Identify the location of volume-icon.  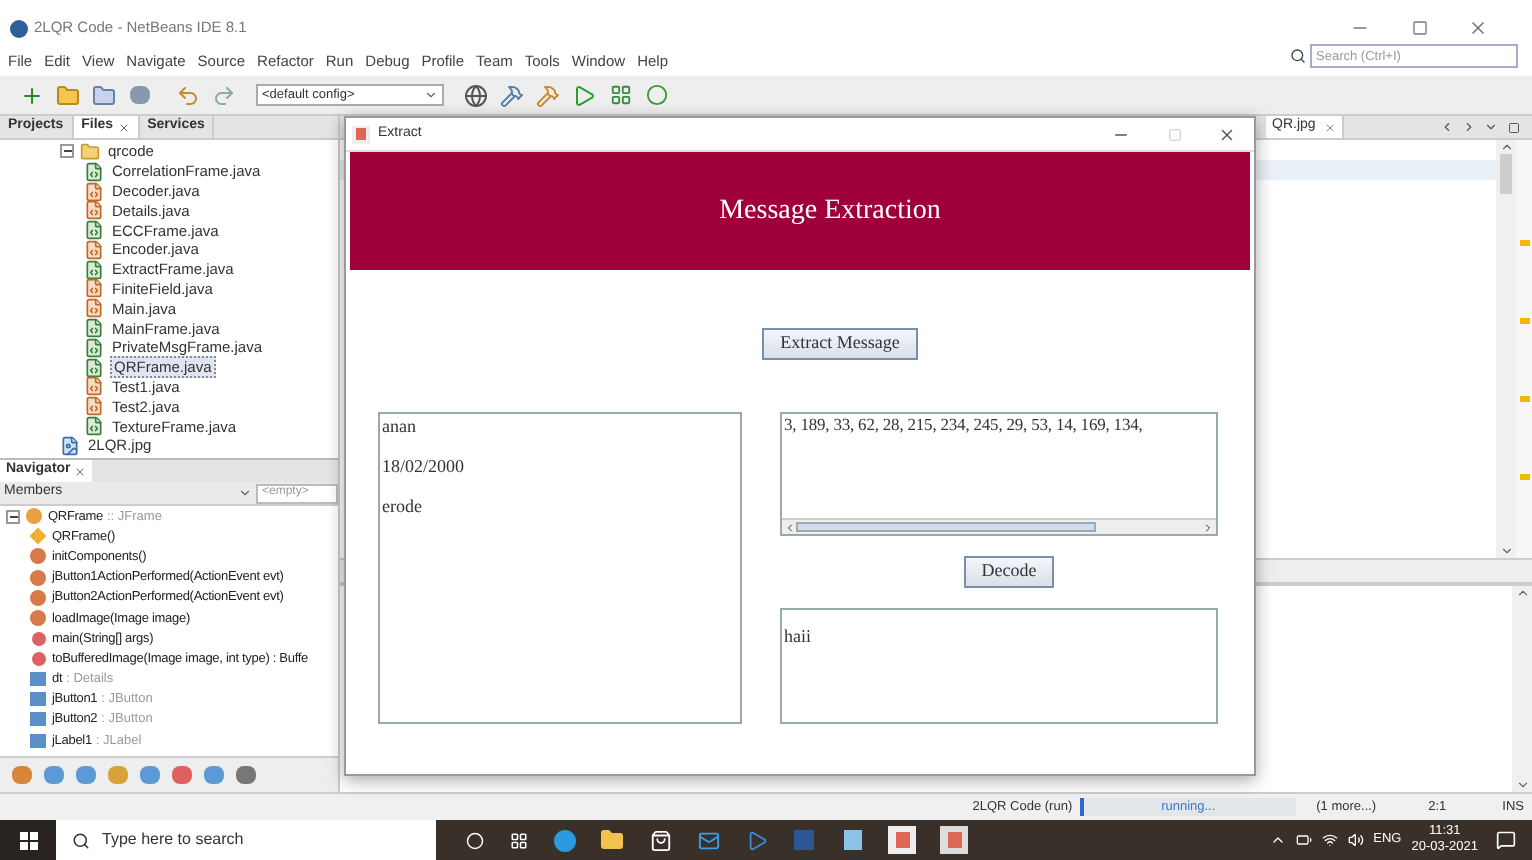
(1355, 840).